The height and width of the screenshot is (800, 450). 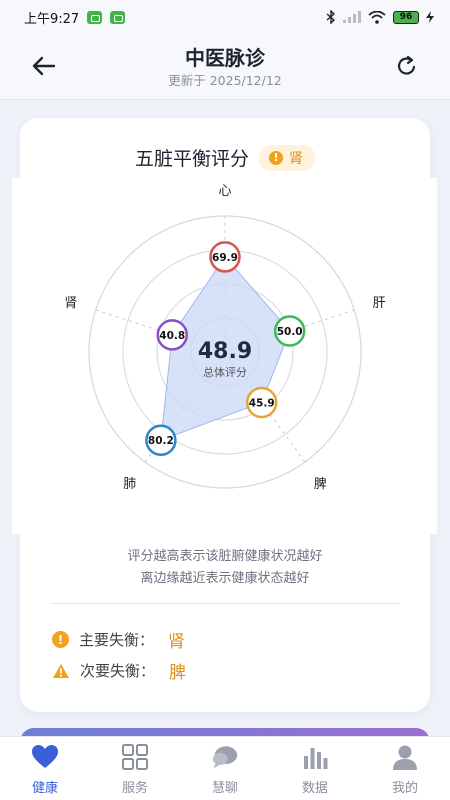 I want to click on tab-health: 健康, so click(x=45, y=768).